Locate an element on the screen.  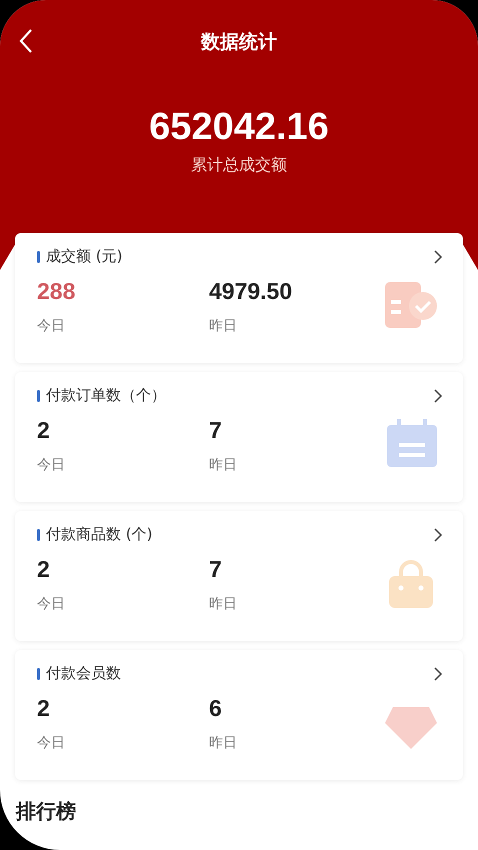
yesterday-value: 4979.50 is located at coordinates (251, 291).